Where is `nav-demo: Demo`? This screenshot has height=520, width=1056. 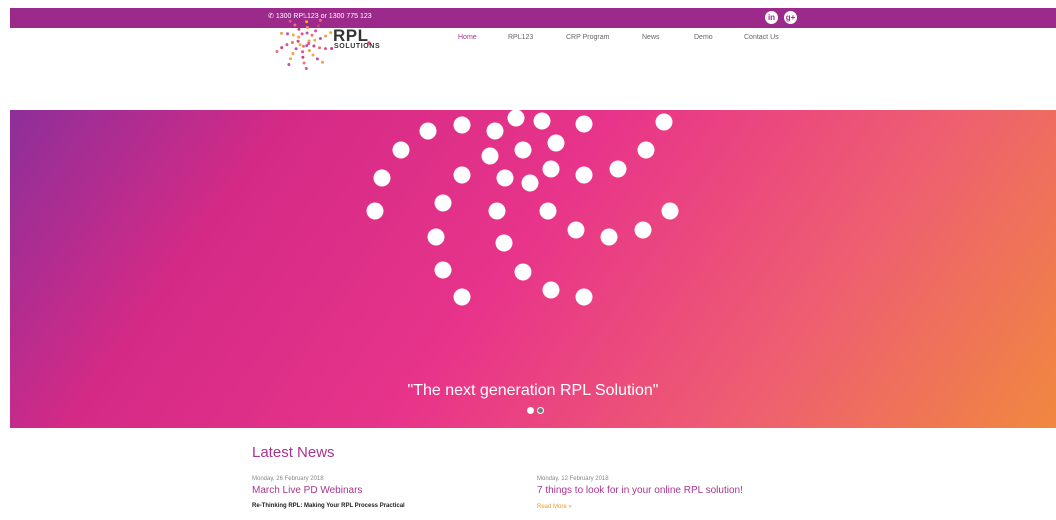 nav-demo: Demo is located at coordinates (719, 37).